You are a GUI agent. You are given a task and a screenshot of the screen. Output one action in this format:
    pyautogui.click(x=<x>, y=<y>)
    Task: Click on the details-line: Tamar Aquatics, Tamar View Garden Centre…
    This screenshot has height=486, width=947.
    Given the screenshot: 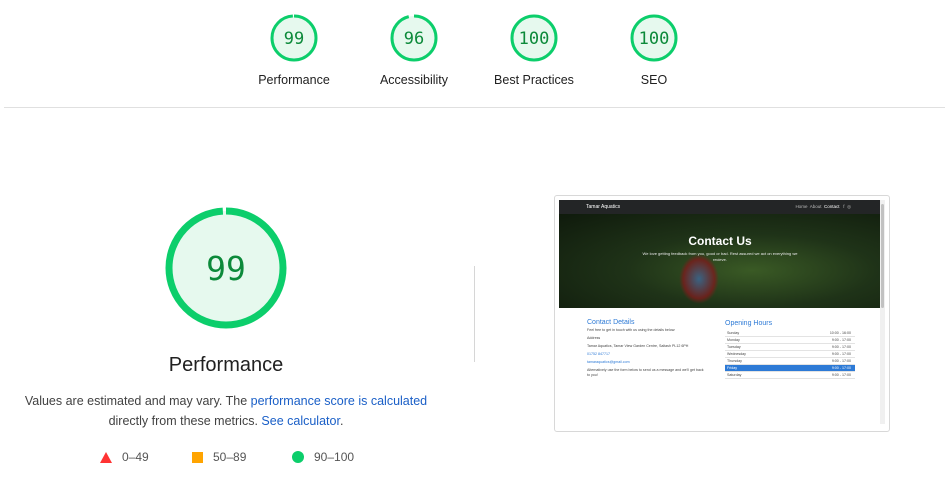 What is the action you would take?
    pyautogui.click(x=638, y=346)
    